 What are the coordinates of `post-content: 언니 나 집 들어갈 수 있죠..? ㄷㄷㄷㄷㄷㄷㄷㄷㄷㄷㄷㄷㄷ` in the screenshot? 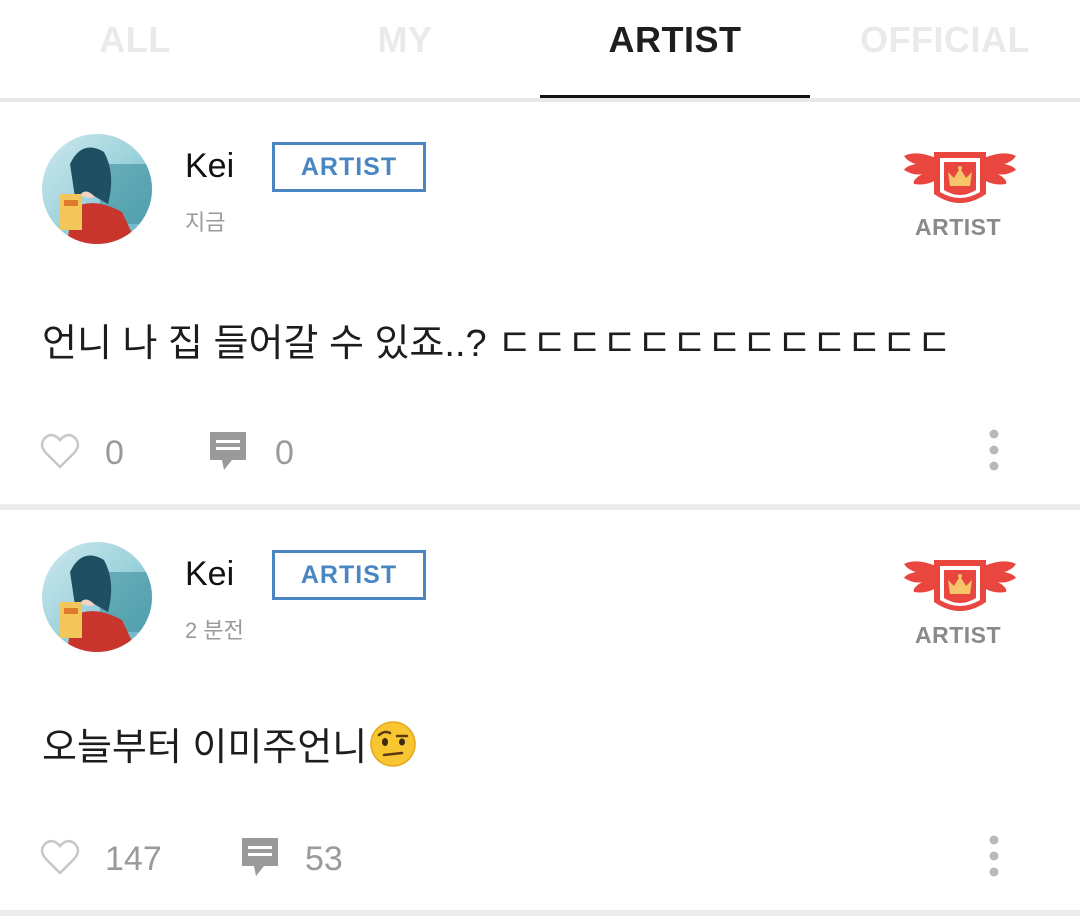 It's located at (497, 339).